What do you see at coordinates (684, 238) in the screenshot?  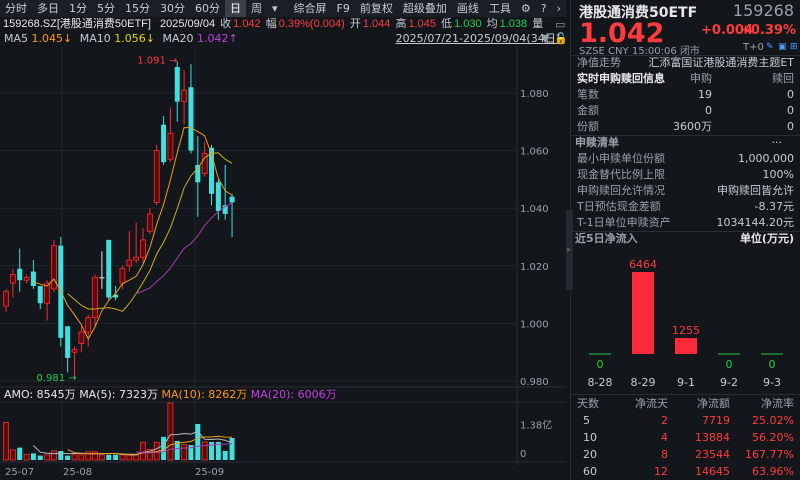 I see `flow-header: 近5日净流入 单位(万元)` at bounding box center [684, 238].